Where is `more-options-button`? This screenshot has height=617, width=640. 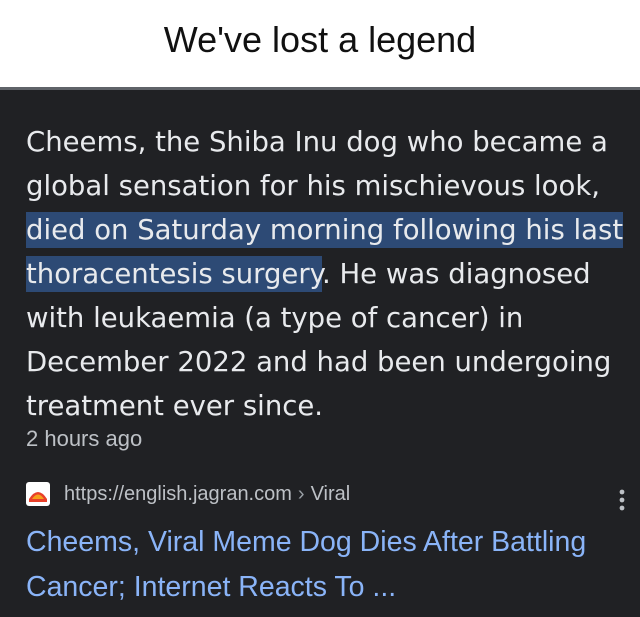
more-options-button is located at coordinates (622, 500).